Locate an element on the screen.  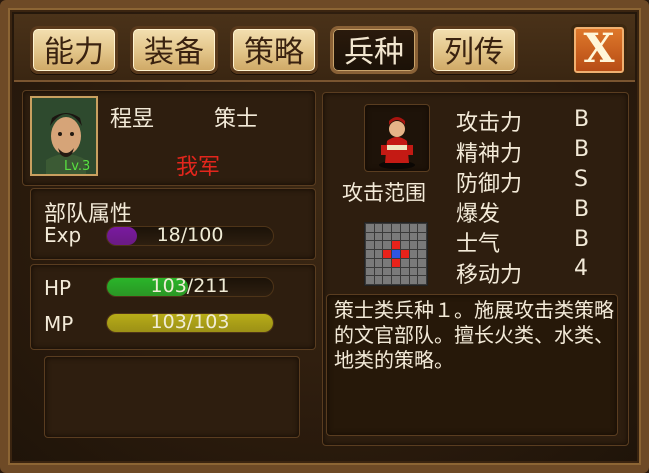
mp-bar: 103/103 is located at coordinates (190, 322).